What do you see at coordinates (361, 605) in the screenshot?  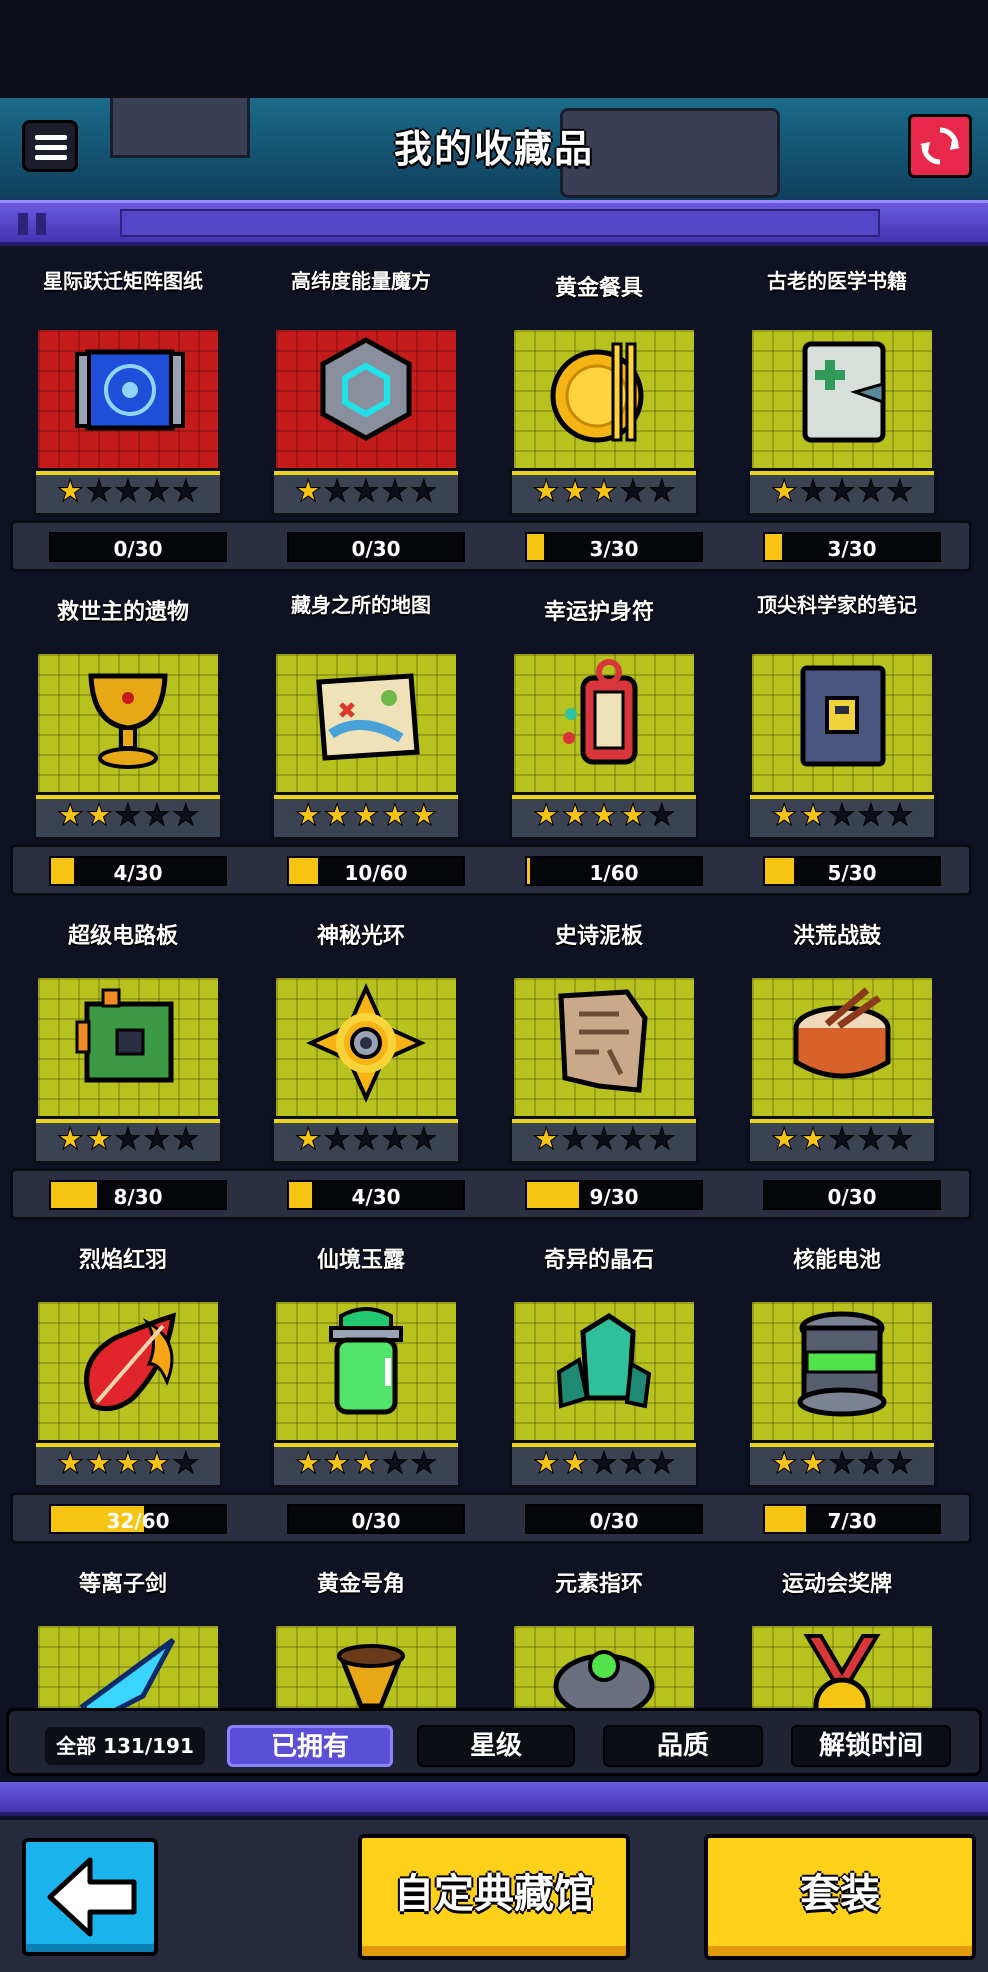 I see `item-name: 藏身之所的地图` at bounding box center [361, 605].